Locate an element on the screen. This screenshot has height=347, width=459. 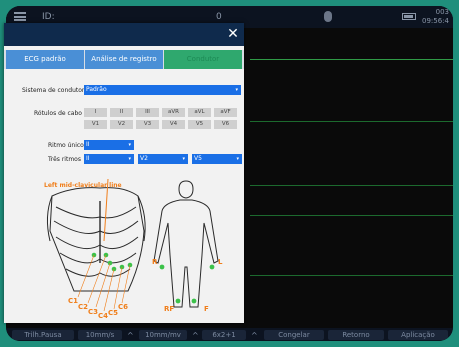
cable-label-avr: aVR is located at coordinates (173, 112).